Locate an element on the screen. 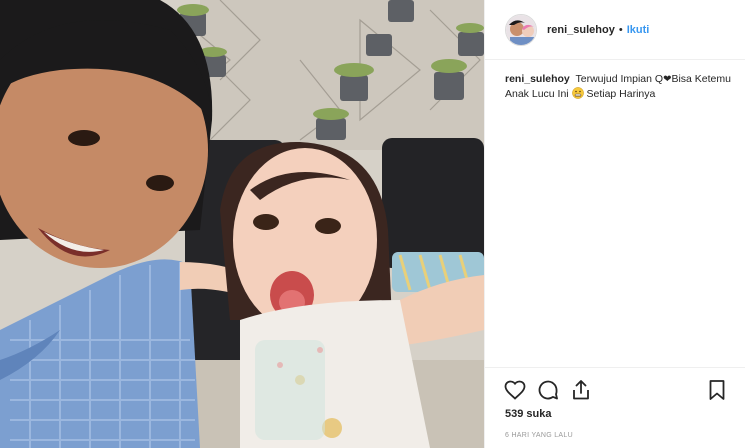 Image resolution: width=745 pixels, height=448 pixels. bookmark-icon is located at coordinates (717, 390).